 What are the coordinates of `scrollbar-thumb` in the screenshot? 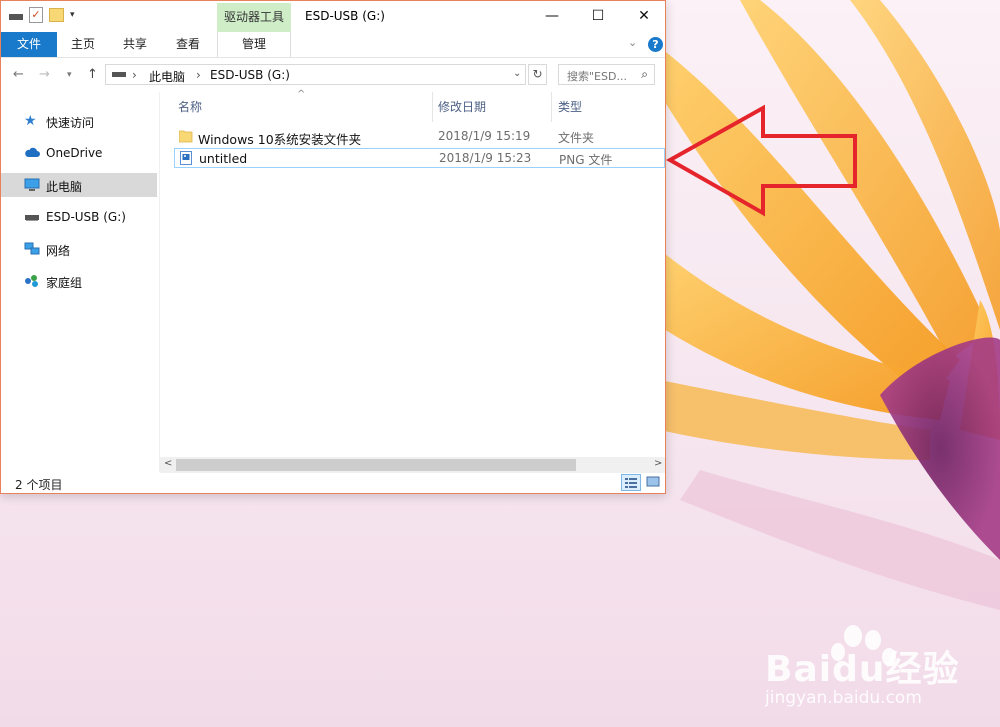 It's located at (376, 465).